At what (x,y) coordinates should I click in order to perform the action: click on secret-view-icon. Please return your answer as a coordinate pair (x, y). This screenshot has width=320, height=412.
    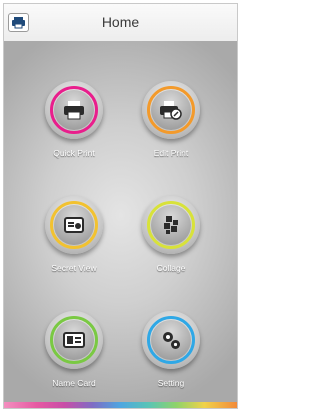
    Looking at the image, I should click on (74, 225).